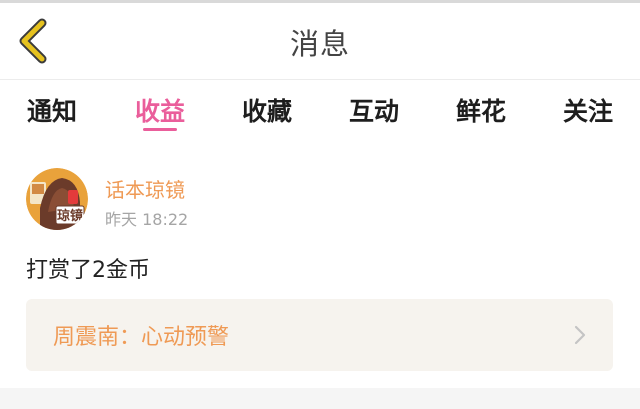 This screenshot has height=409, width=640. What do you see at coordinates (52, 110) in the screenshot?
I see `tab-notifications: 通知` at bounding box center [52, 110].